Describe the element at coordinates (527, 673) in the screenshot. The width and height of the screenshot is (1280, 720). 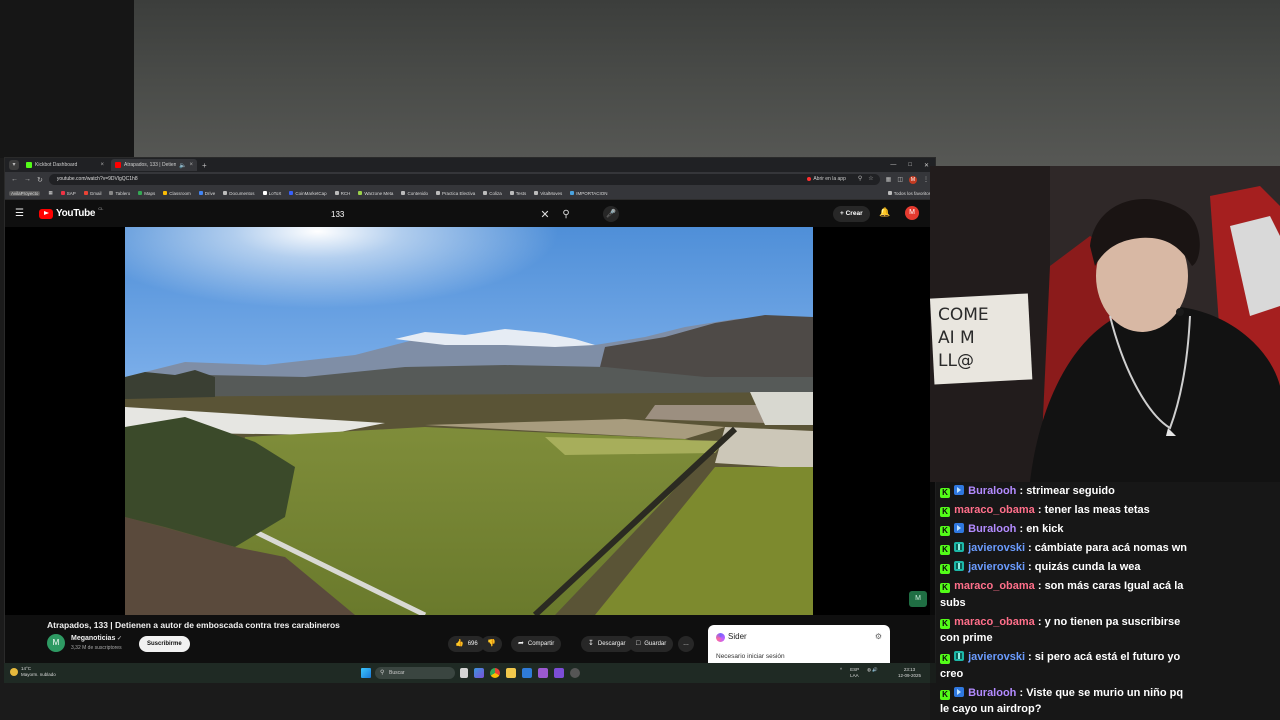
I see `store-icon` at that location.